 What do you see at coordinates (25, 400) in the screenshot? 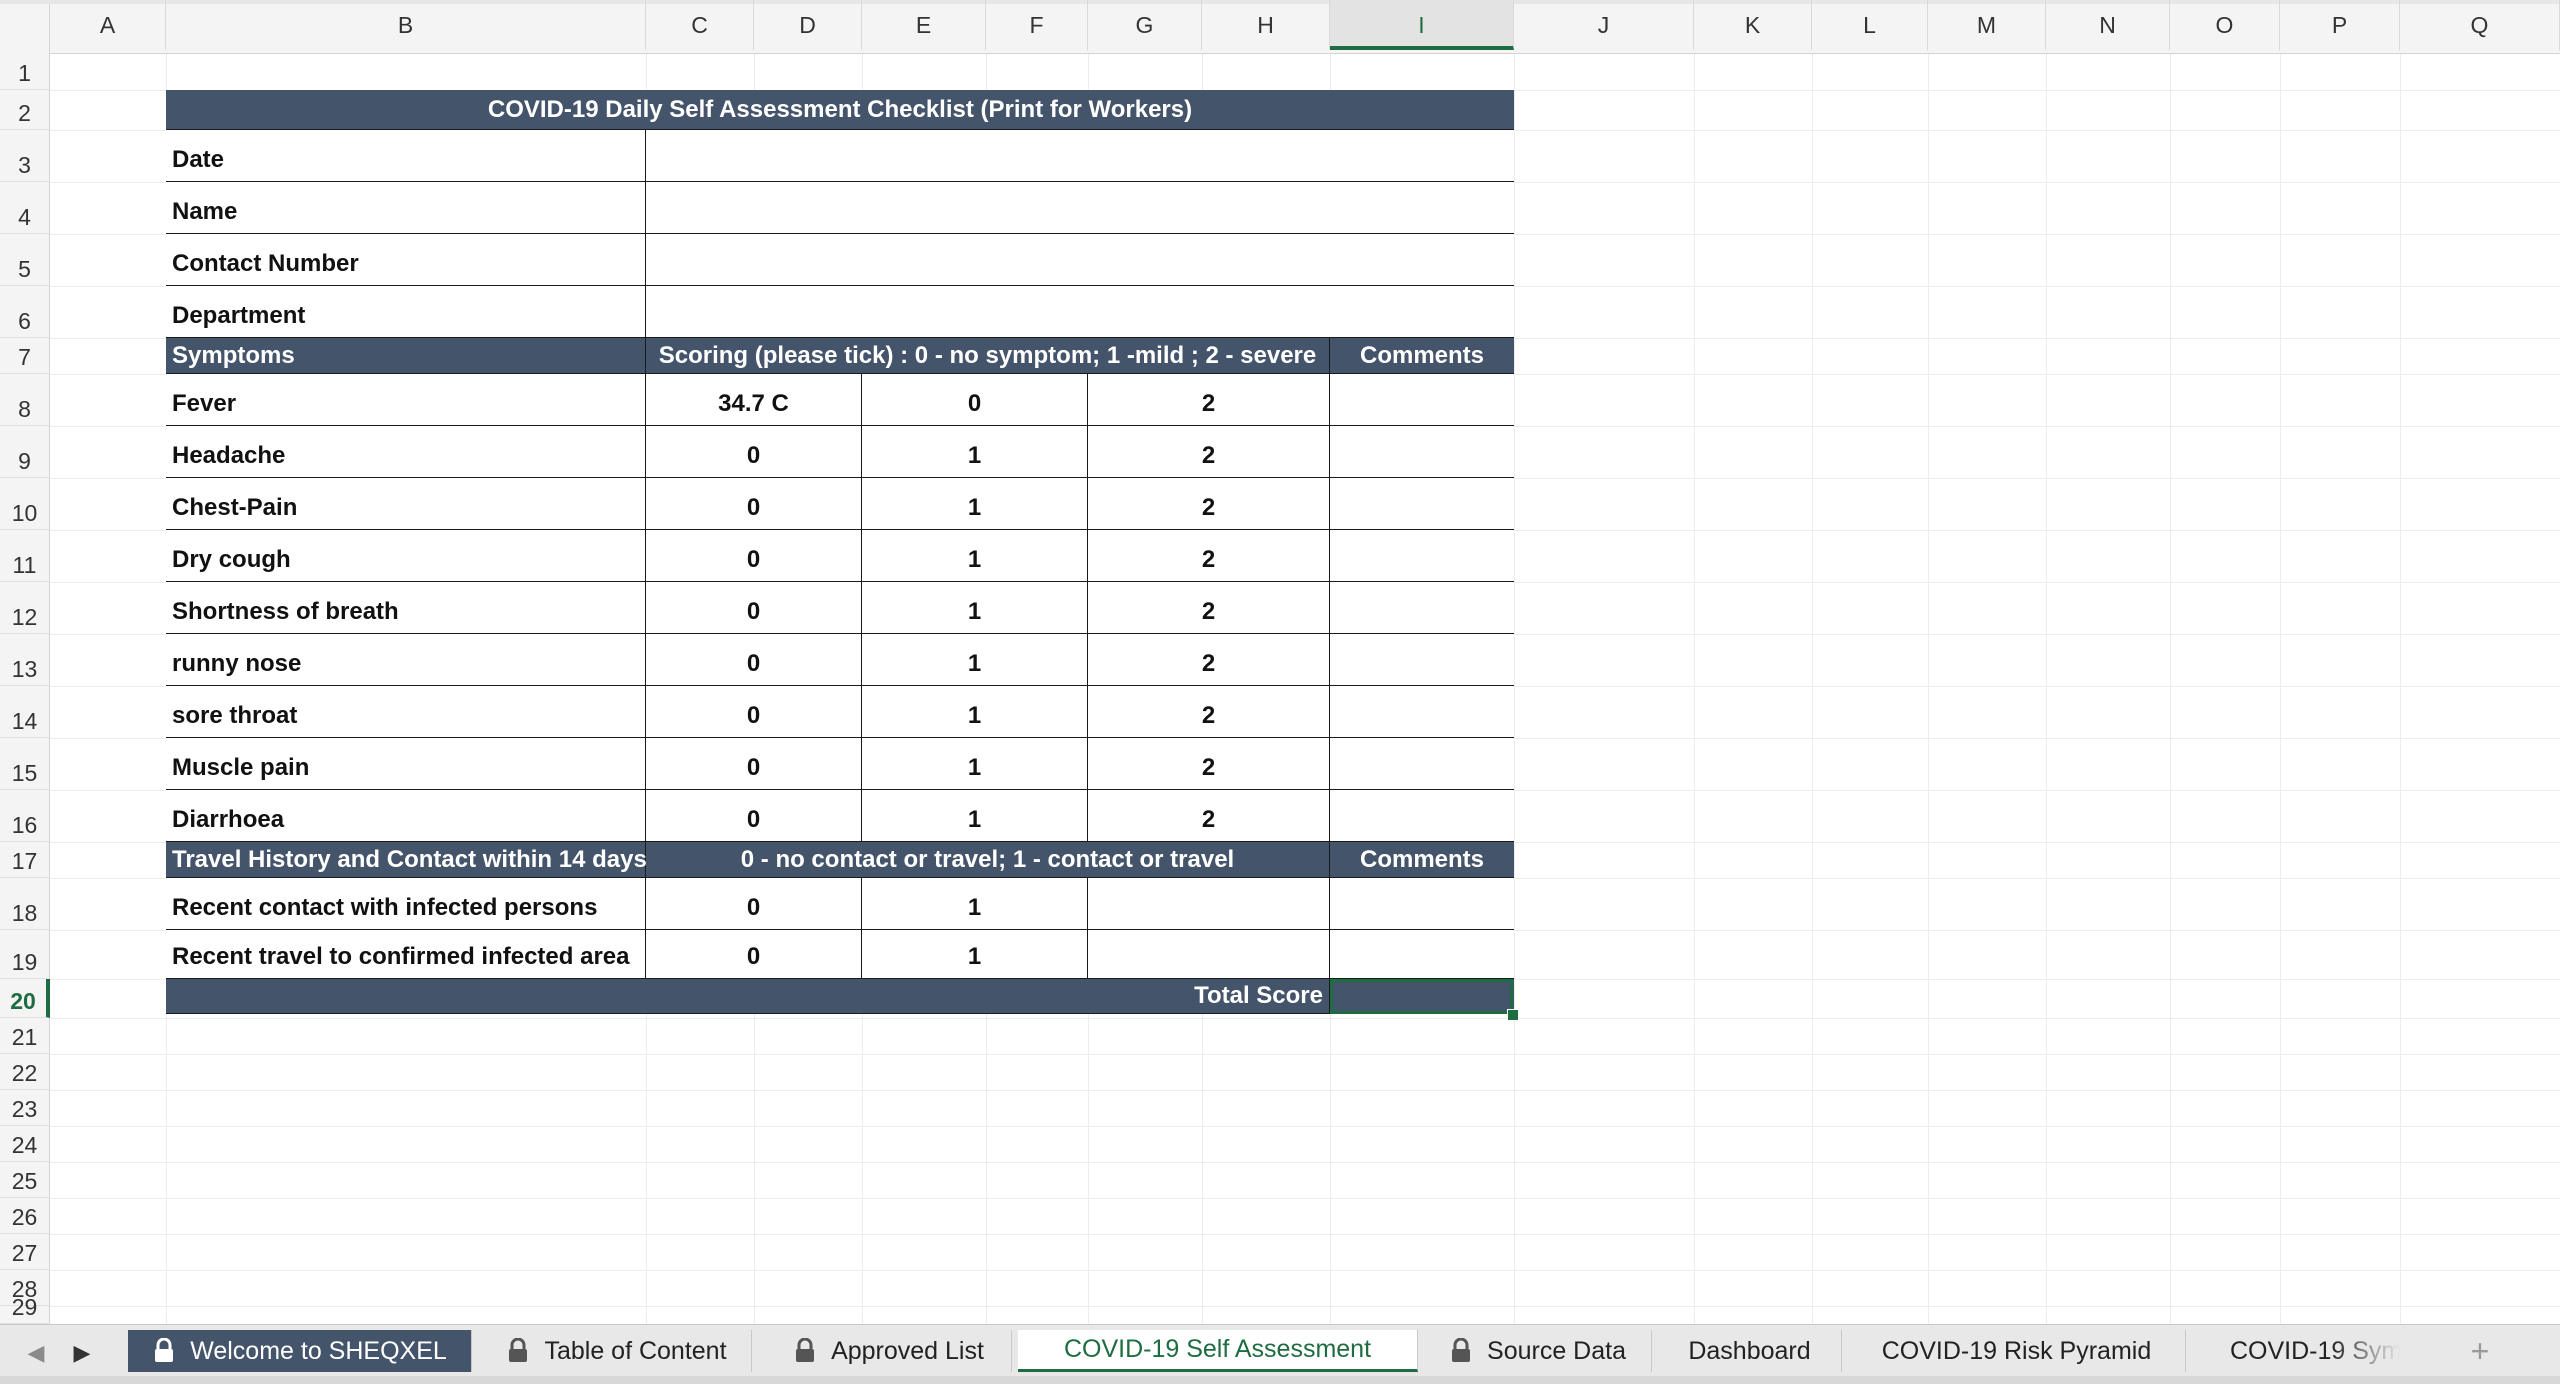
I see `row-header-8: 8` at bounding box center [25, 400].